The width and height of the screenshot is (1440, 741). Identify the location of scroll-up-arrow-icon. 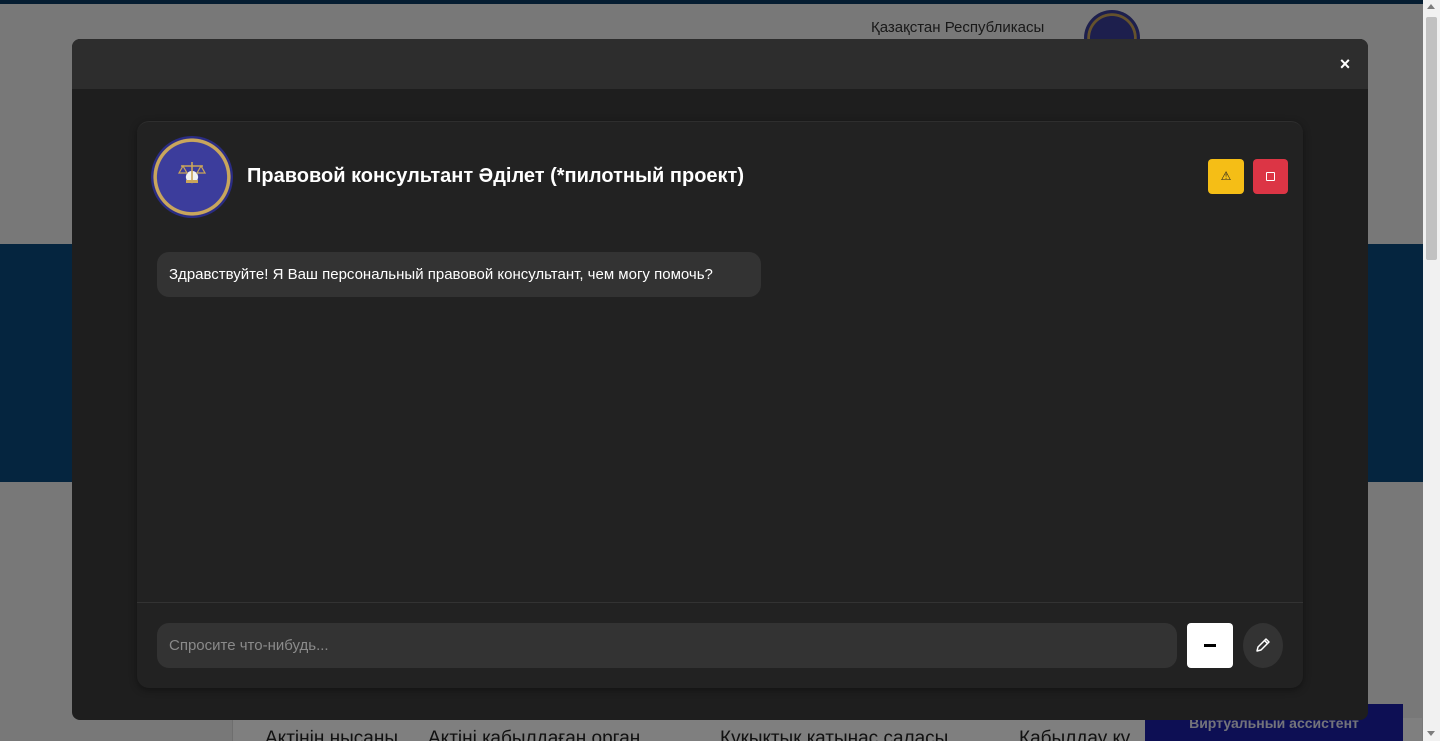
(1431, 6).